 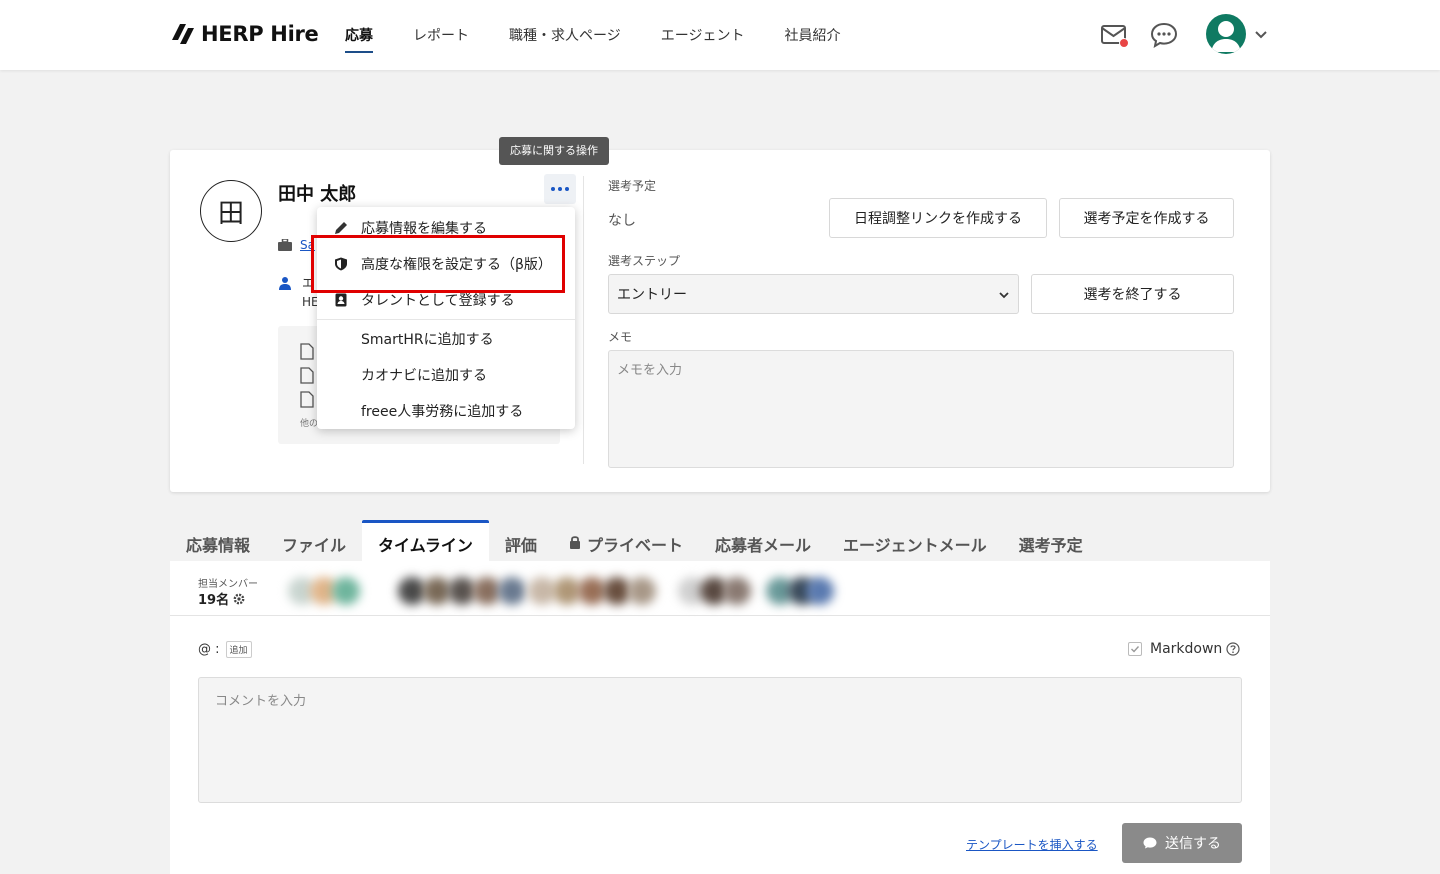 What do you see at coordinates (317, 194) in the screenshot?
I see `candidate-name: 田中 太郎` at bounding box center [317, 194].